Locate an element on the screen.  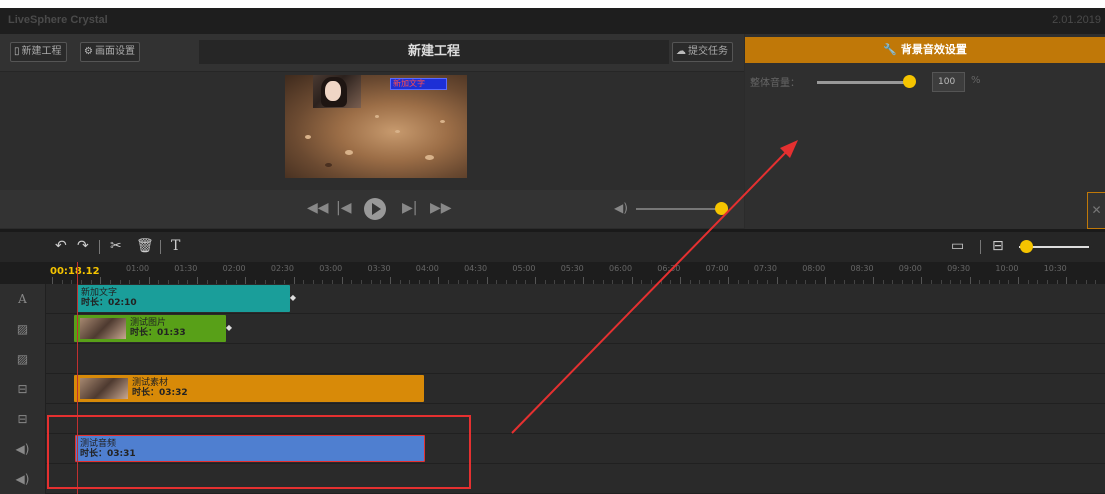
file-icon: ▯ is located at coordinates (17, 51).